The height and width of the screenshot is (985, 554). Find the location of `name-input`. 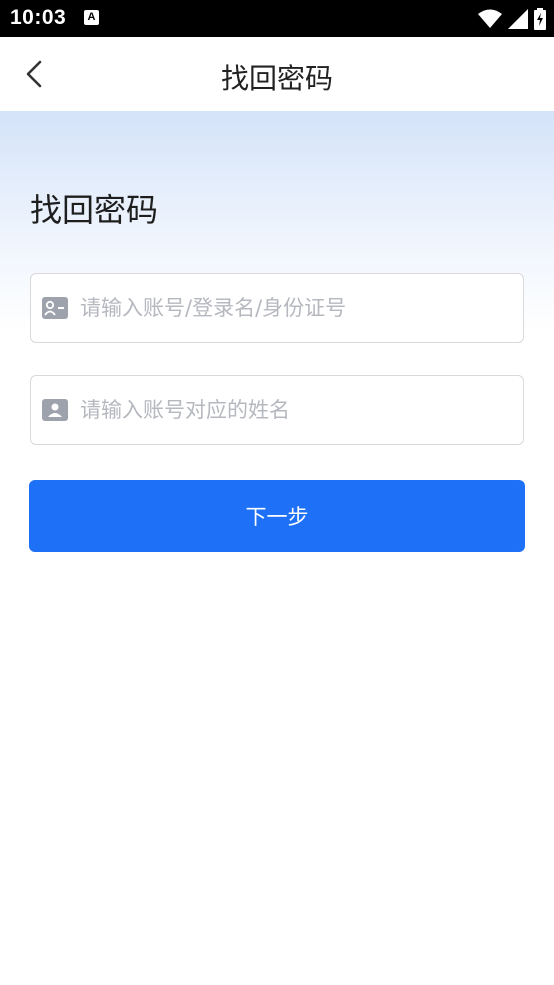

name-input is located at coordinates (301, 410).